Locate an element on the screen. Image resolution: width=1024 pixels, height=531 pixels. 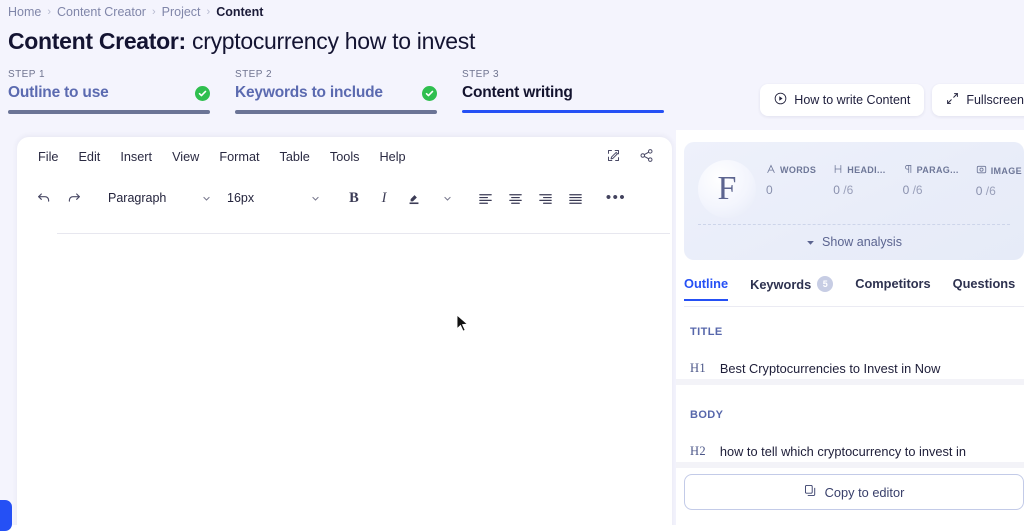
block-format-select: Paragraph is located at coordinates (159, 198).